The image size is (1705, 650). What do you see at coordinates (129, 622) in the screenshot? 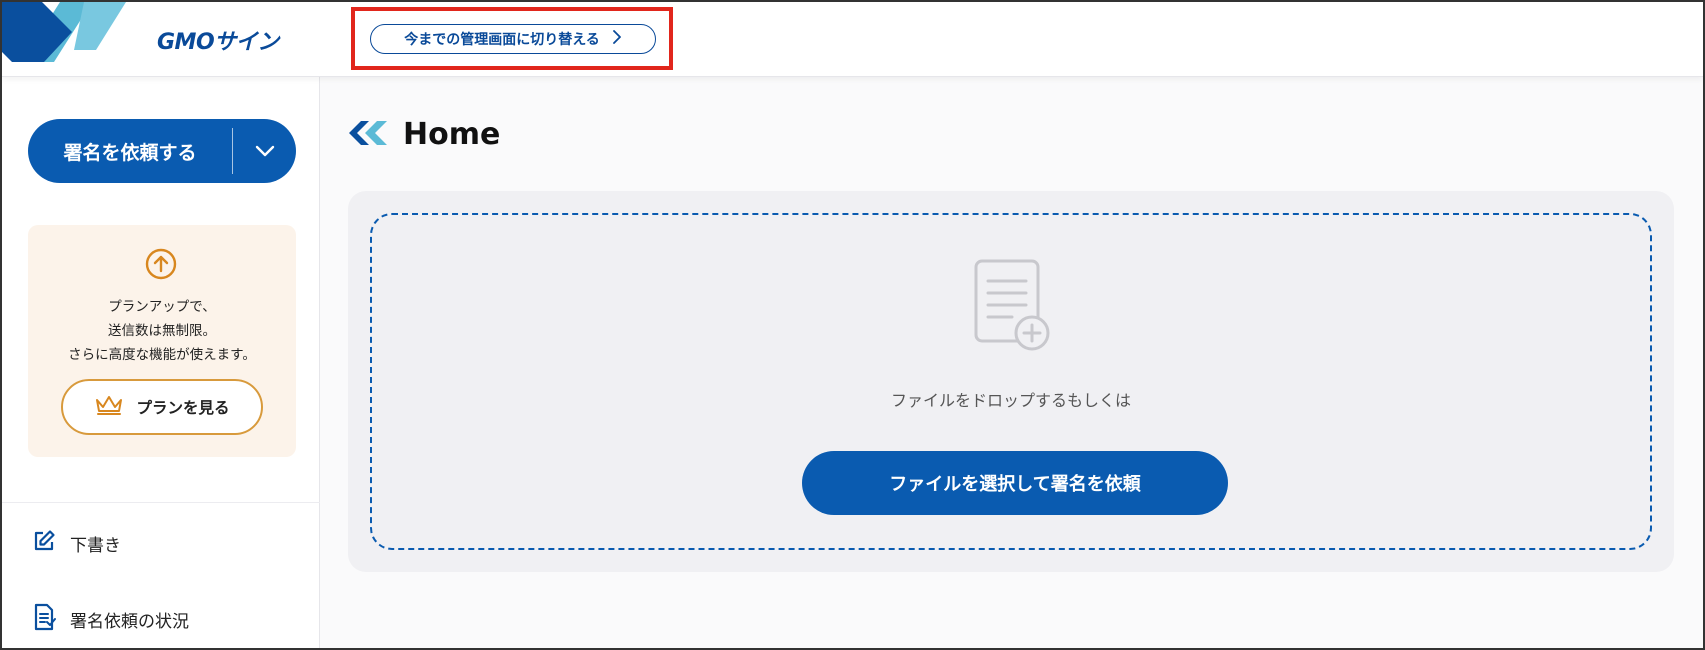
I see `sidebar-item-label: 署名依頼の状況` at bounding box center [129, 622].